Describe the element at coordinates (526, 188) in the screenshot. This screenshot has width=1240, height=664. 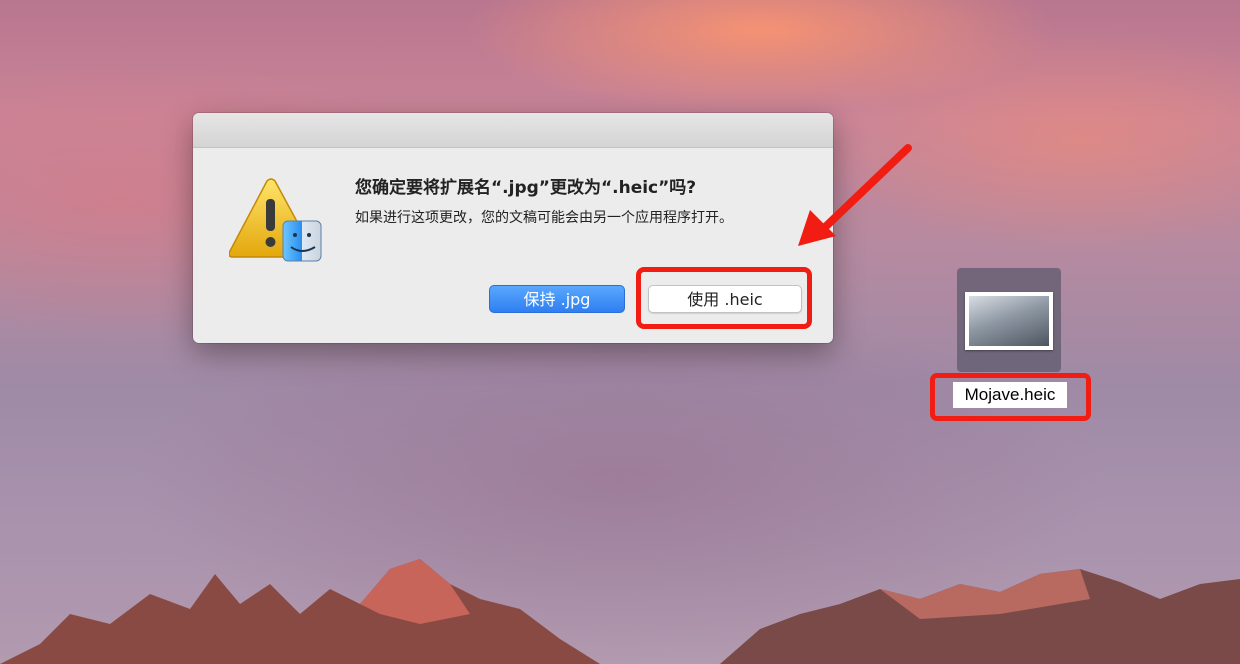
I see `dialog-title: 您确定要将扩展名“.jpg”更改为“.heic”吗?` at that location.